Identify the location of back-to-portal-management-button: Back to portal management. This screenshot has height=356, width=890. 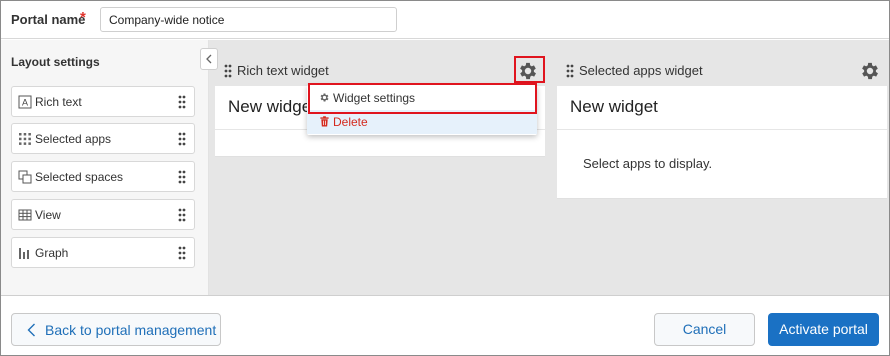
(116, 329).